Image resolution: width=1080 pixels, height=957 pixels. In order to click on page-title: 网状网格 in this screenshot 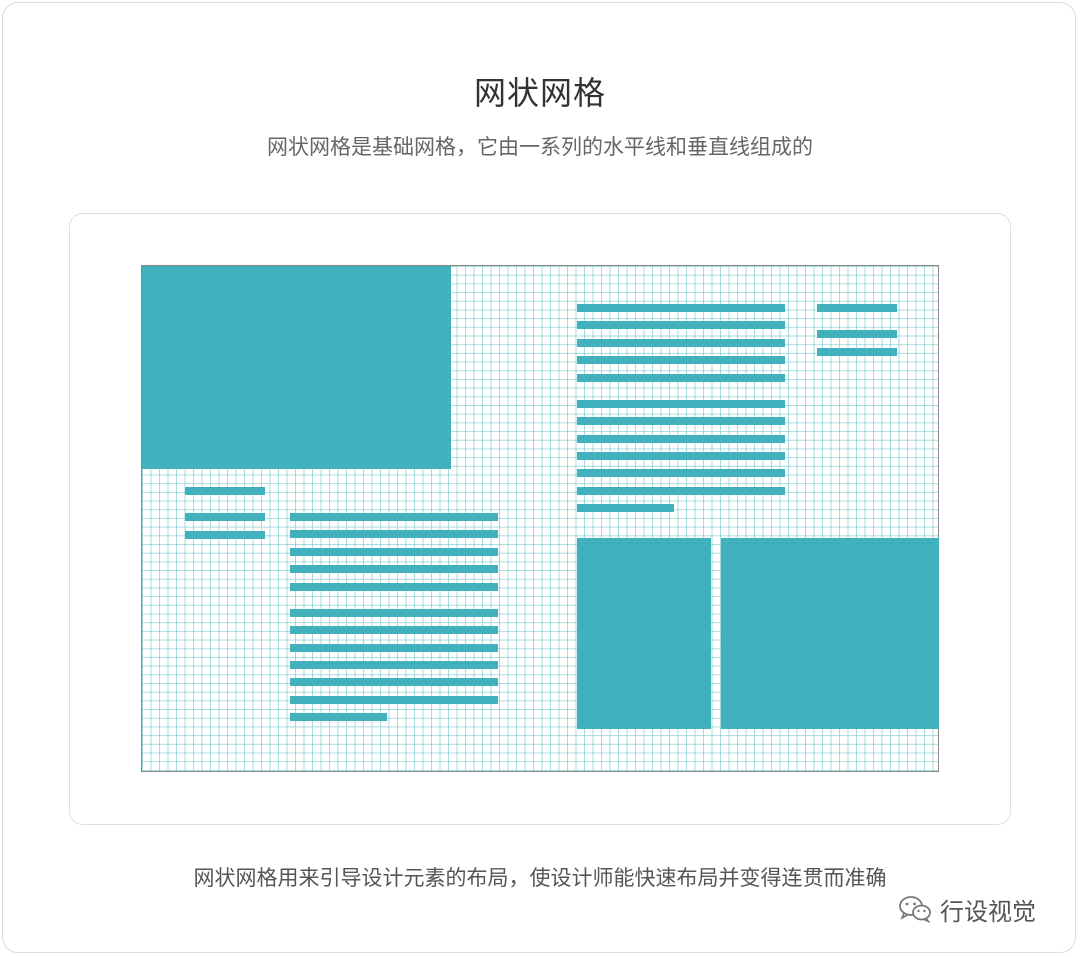, I will do `click(539, 93)`.